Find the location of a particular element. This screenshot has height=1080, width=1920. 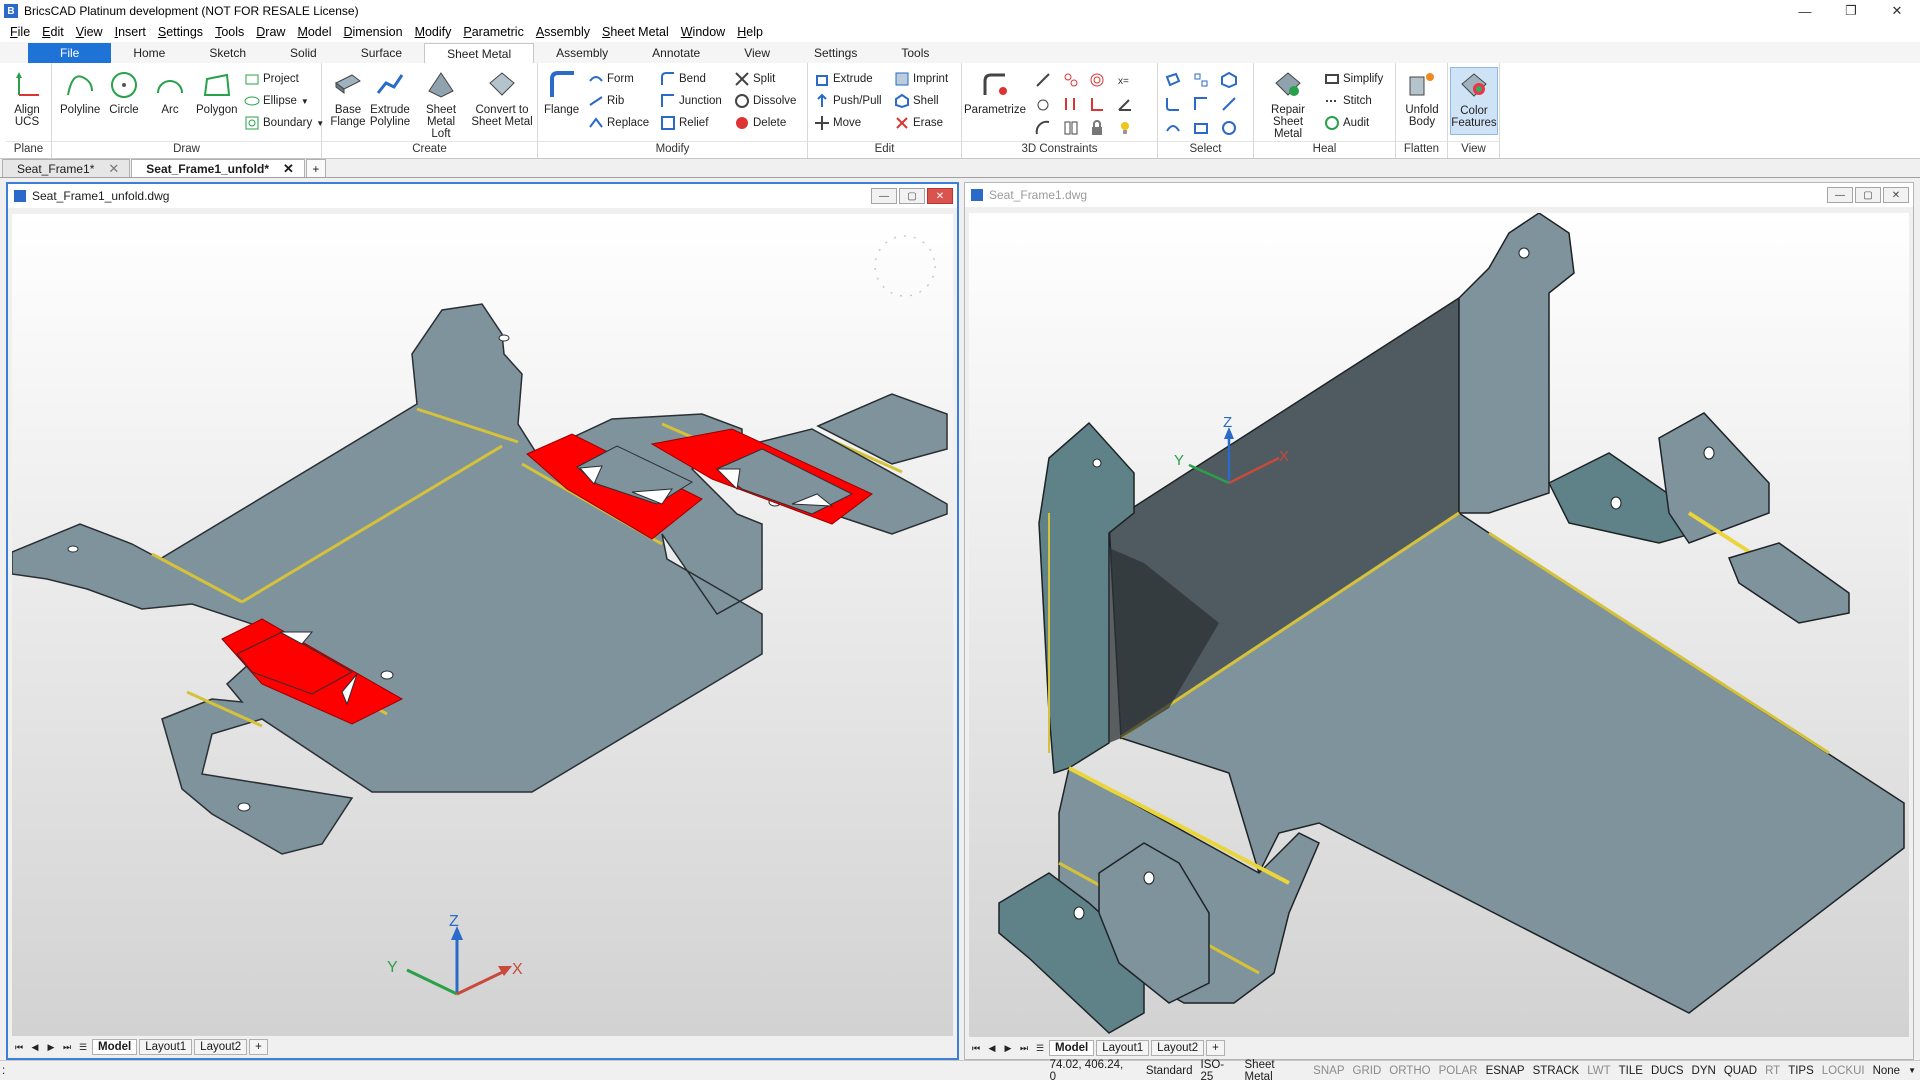

select-features-icon is located at coordinates (1229, 104).